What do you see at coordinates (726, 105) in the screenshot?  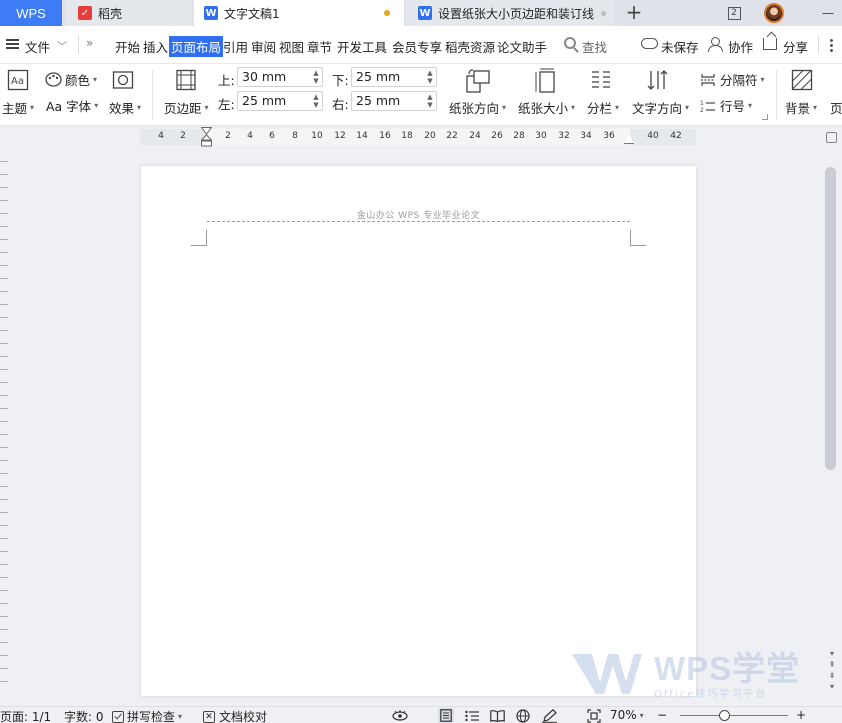 I see `line-numbers-button: 1 2 行号 ▾` at bounding box center [726, 105].